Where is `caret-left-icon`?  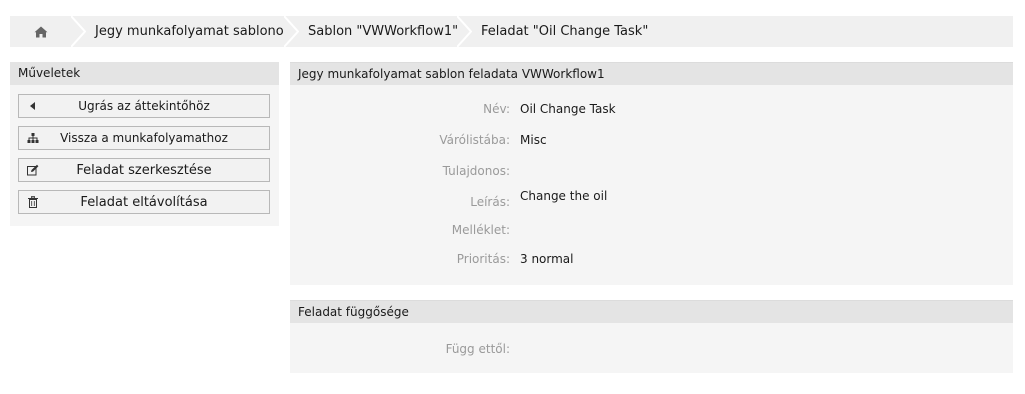
caret-left-icon is located at coordinates (33, 106).